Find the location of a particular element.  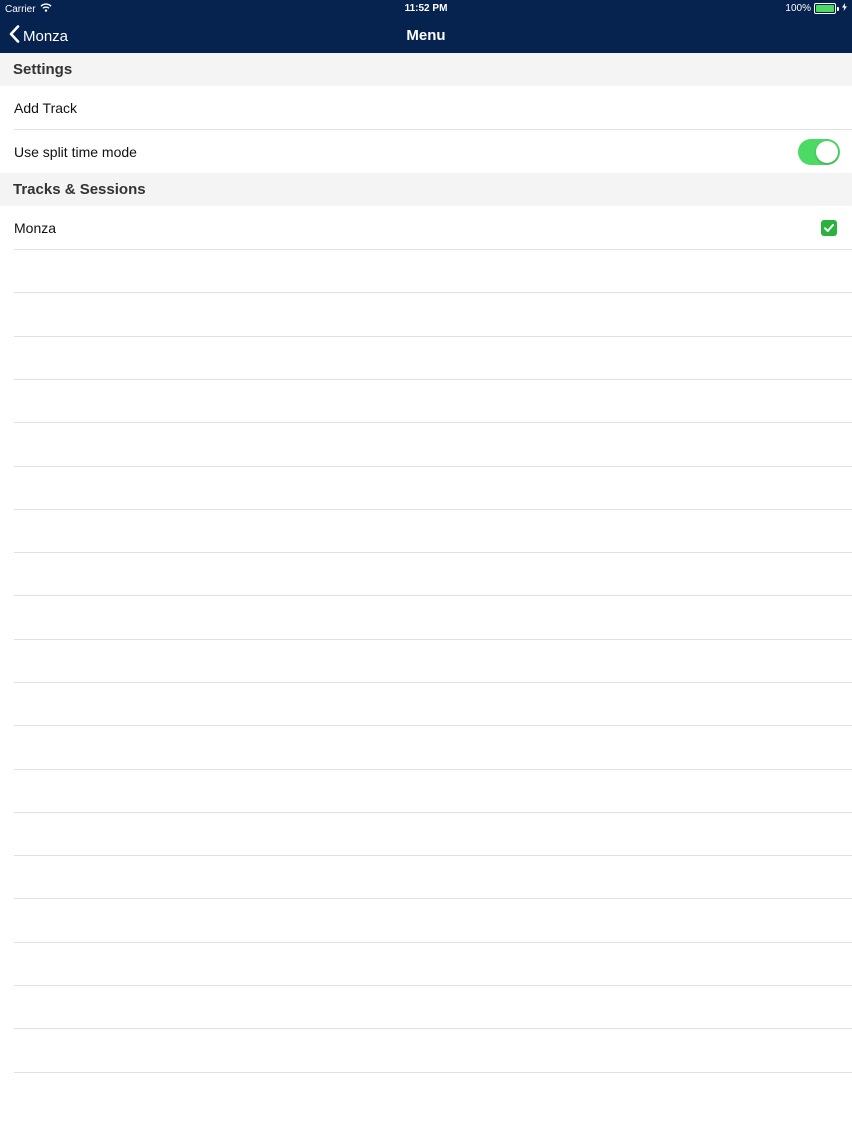

status-time: 11:52 PM is located at coordinates (426, 8).